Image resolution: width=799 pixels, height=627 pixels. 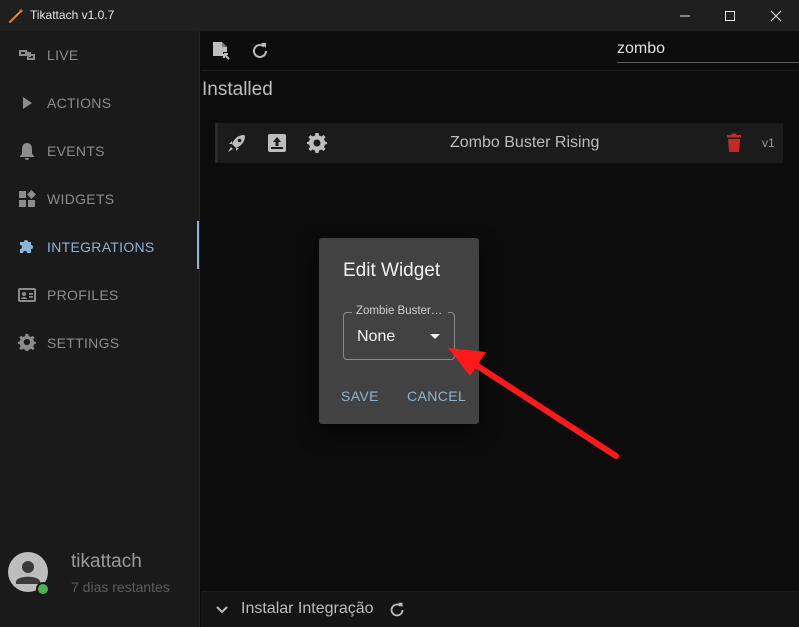 I want to click on sidebar-item-profiles: PROFILES, so click(x=100, y=295).